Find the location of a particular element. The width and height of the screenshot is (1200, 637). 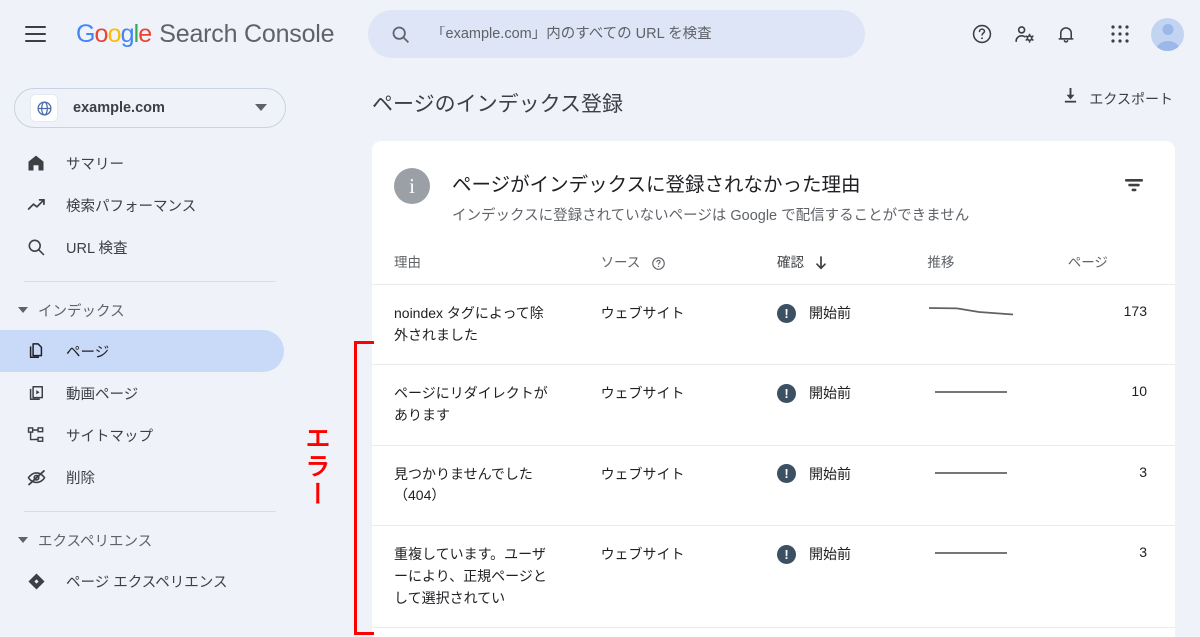

brand-logo: Google Search Console is located at coordinates (205, 34).